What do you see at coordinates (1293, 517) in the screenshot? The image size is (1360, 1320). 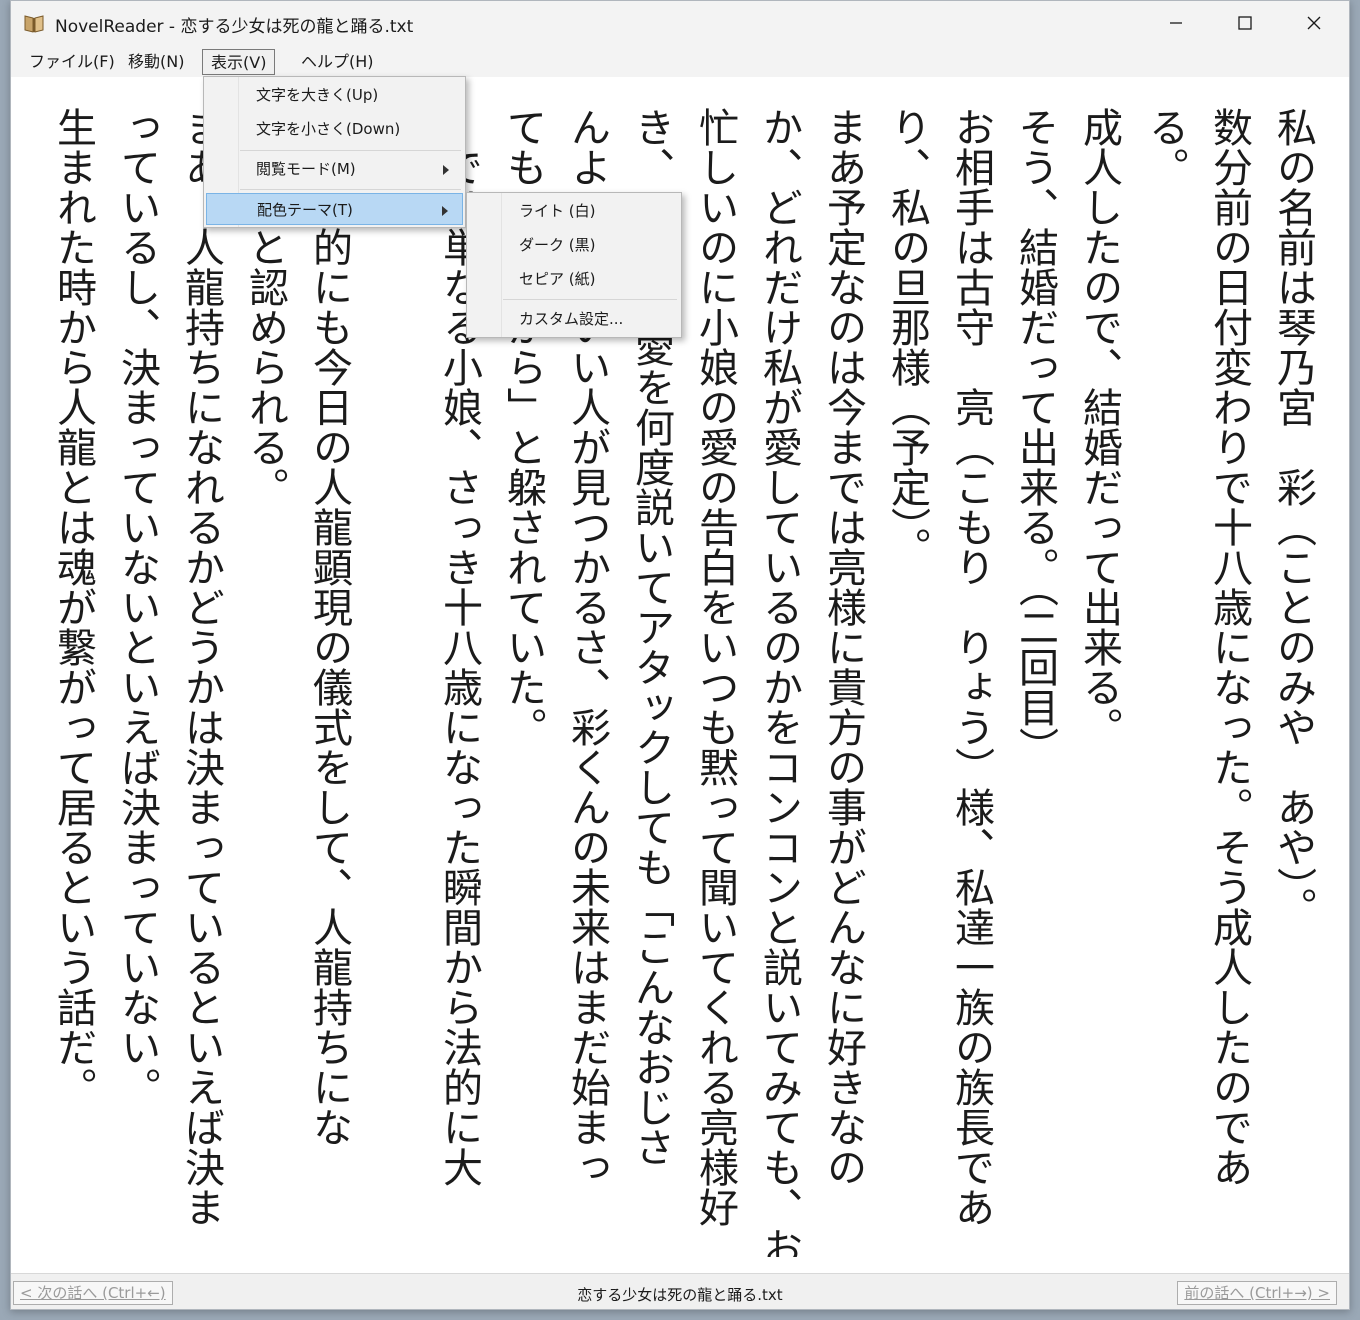 I see `text-column: 私の名前は琴乃宮 彩（ことのみや あや）。` at bounding box center [1293, 517].